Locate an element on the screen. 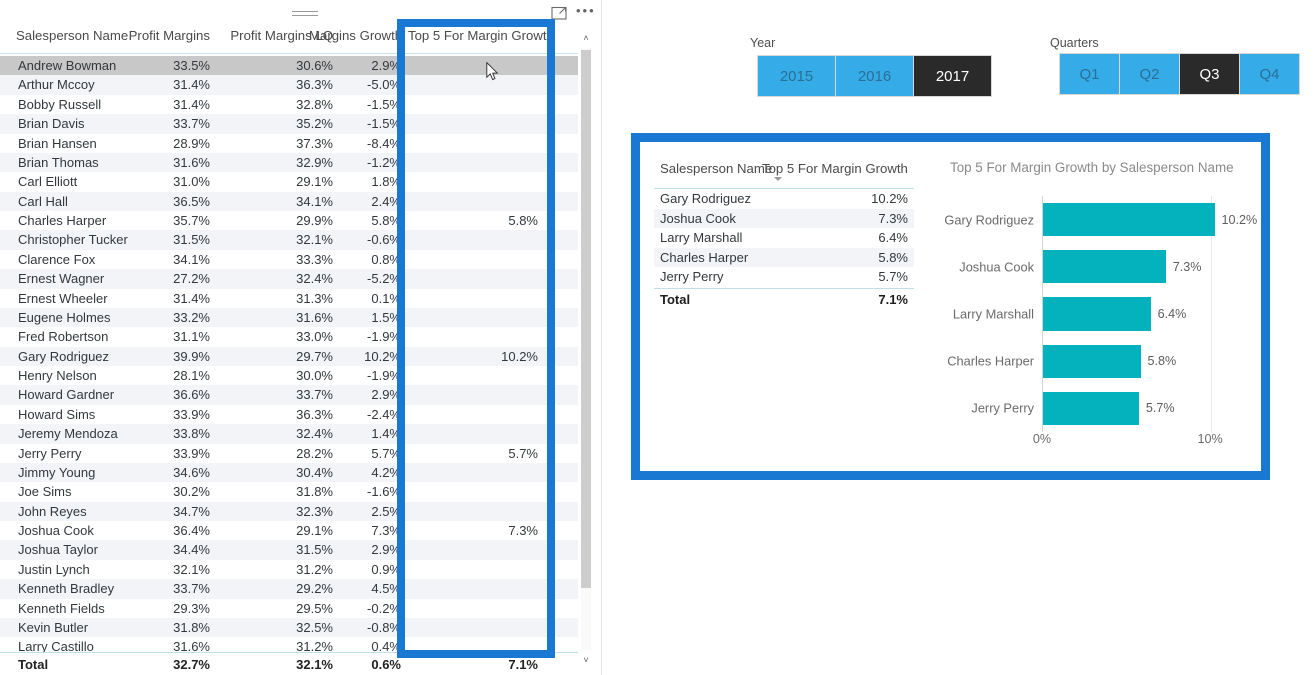 The image size is (1316, 675). column-header-salesperson-name: Salesperson Name is located at coordinates (72, 35).